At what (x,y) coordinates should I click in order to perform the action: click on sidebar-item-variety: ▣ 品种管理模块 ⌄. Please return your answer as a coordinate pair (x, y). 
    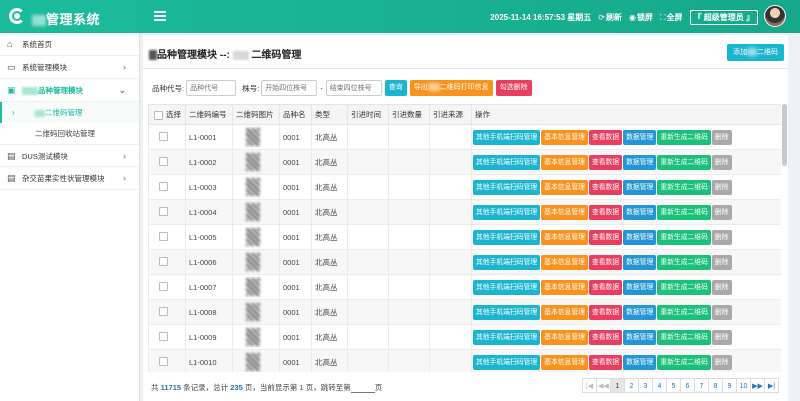
    Looking at the image, I should click on (69, 90).